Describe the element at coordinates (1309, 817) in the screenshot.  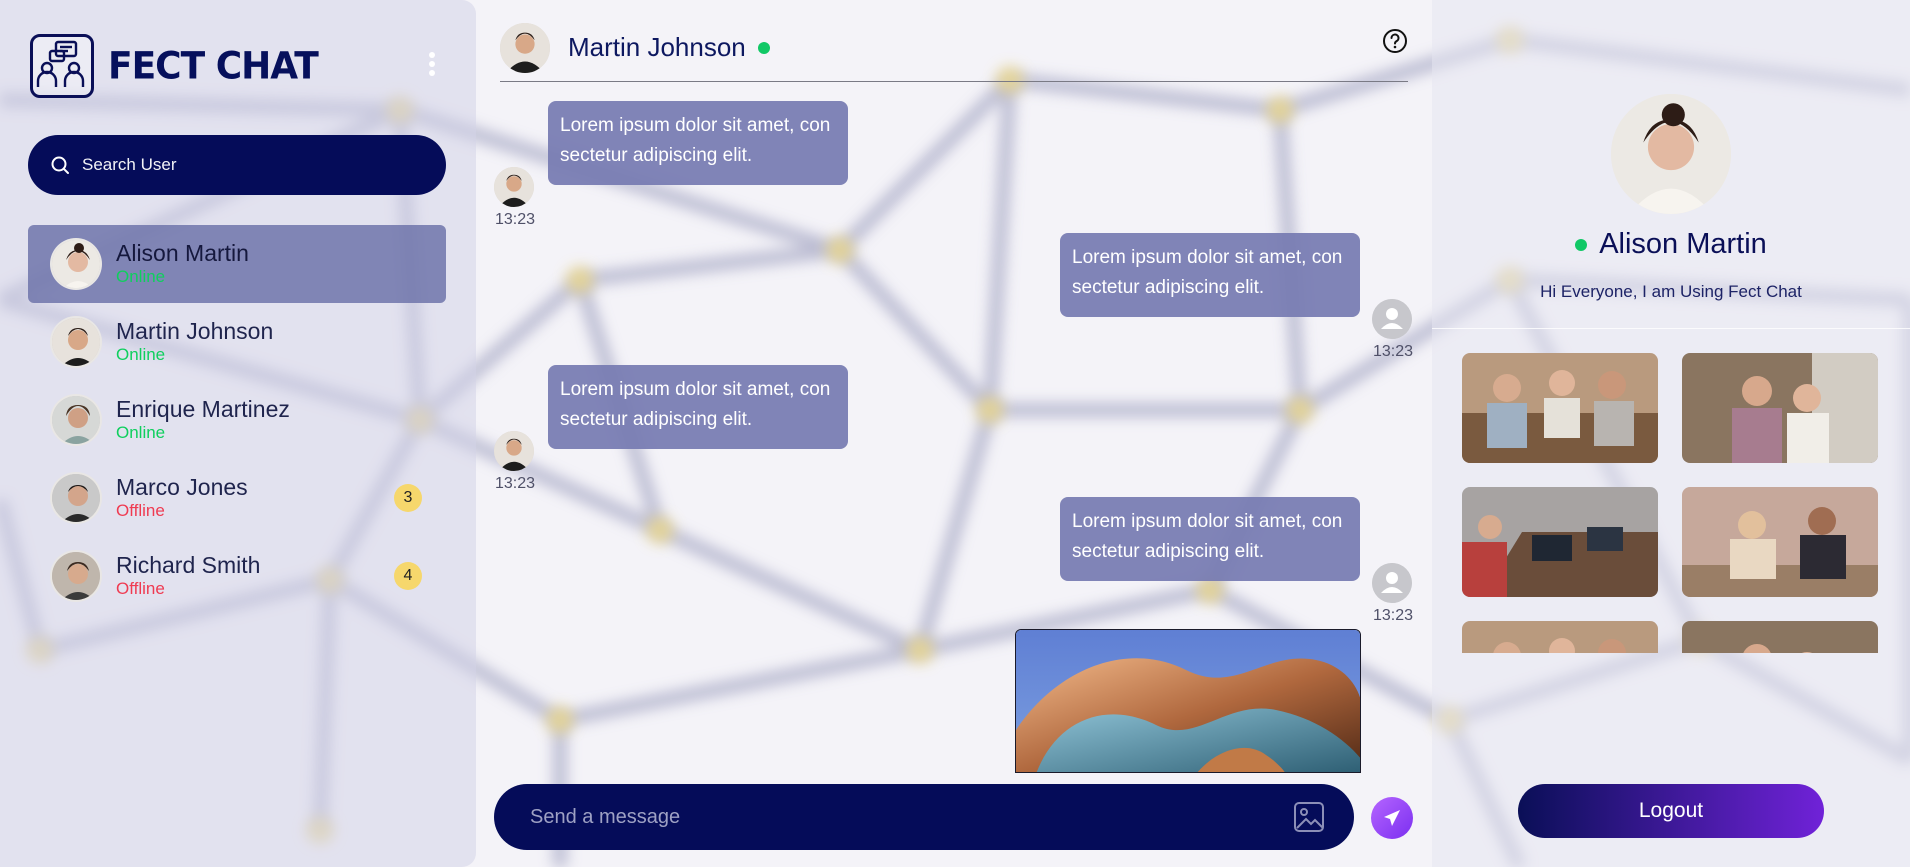
I see `image-attach-icon` at that location.